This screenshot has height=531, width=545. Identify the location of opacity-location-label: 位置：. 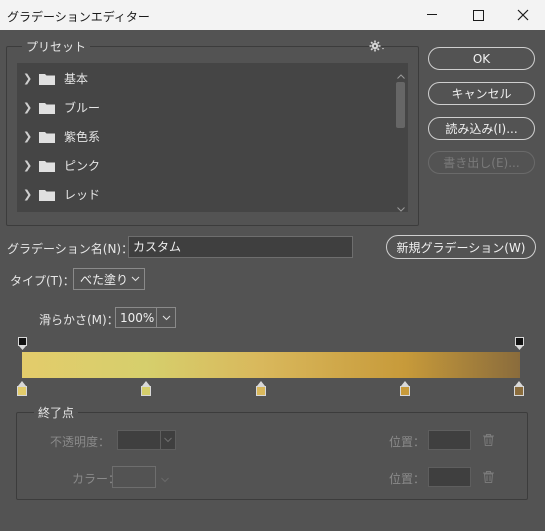
(407, 442).